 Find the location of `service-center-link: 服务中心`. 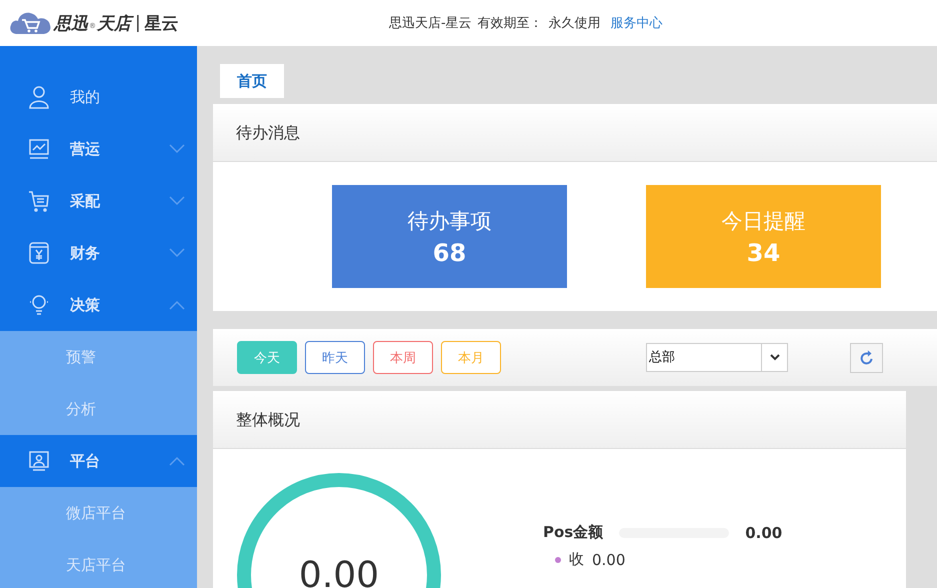

service-center-link: 服务中心 is located at coordinates (636, 23).